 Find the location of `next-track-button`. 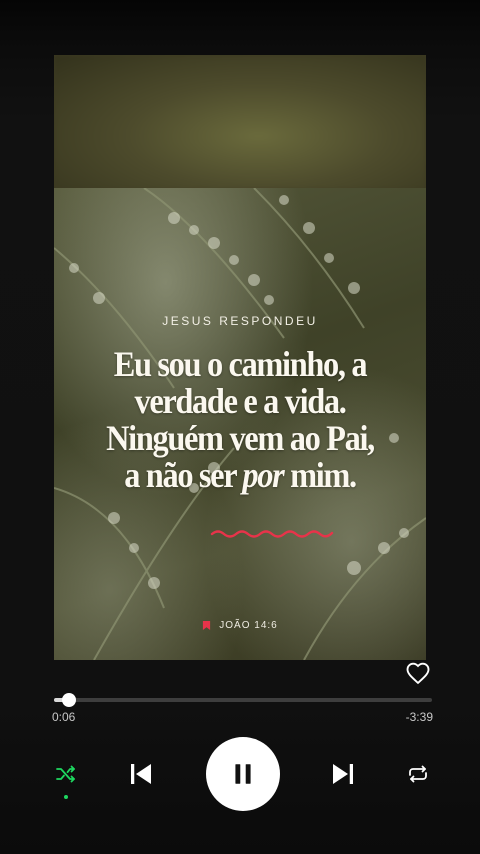

next-track-button is located at coordinates (343, 774).